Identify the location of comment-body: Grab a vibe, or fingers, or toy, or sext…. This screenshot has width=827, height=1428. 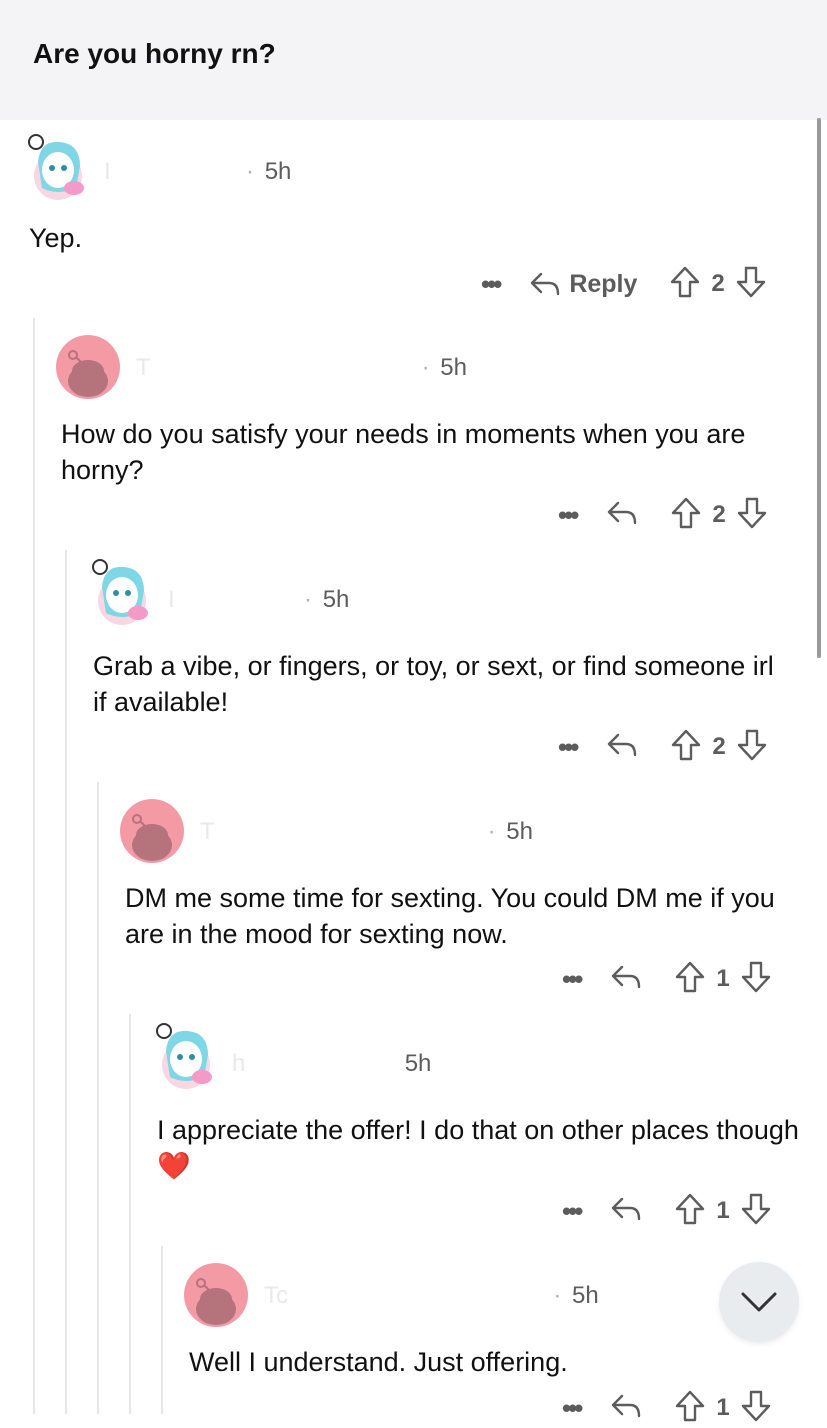
(433, 684).